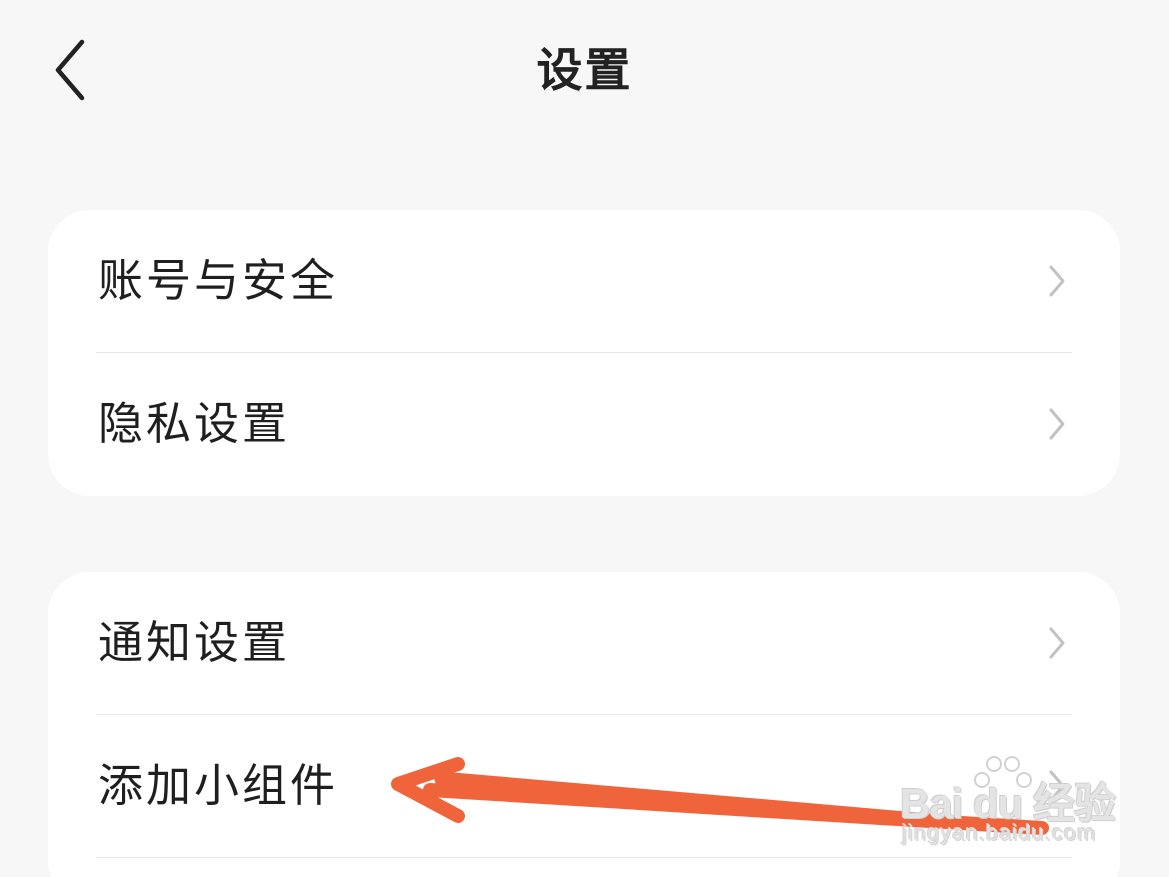  Describe the element at coordinates (218, 280) in the screenshot. I see `settings-item-label: 账号与安全` at that location.